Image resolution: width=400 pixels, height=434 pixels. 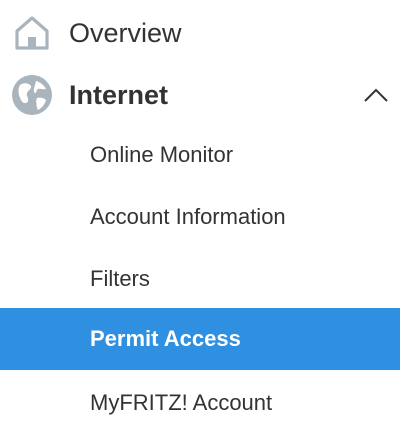 What do you see at coordinates (165, 338) in the screenshot?
I see `sub-item-label: Permit Access` at bounding box center [165, 338].